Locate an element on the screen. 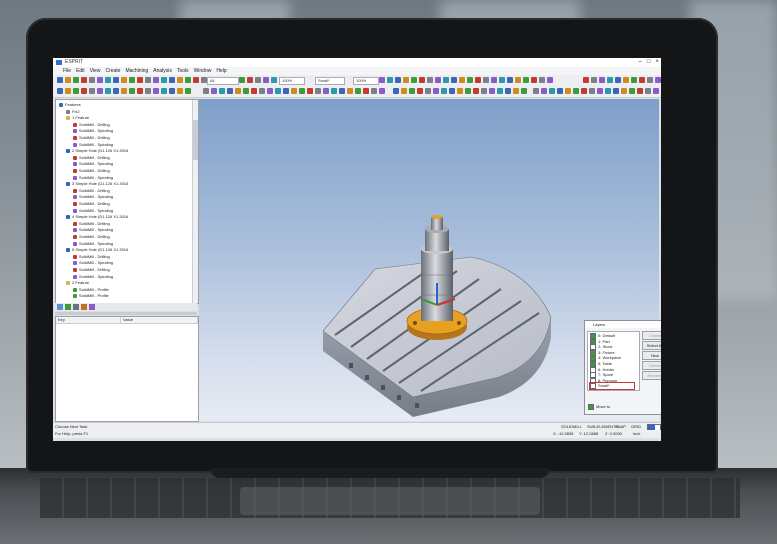 This screenshot has width=777, height=544. column-key: Key is located at coordinates (88, 320).